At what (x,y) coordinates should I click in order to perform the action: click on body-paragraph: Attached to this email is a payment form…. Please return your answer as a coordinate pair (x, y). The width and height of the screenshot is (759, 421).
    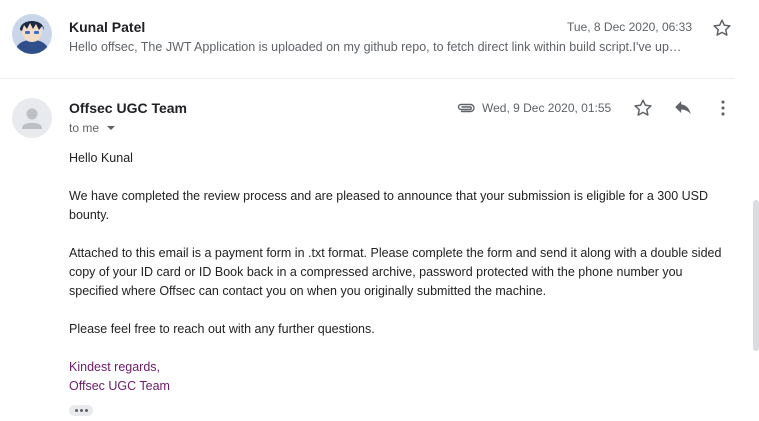
    Looking at the image, I should click on (395, 272).